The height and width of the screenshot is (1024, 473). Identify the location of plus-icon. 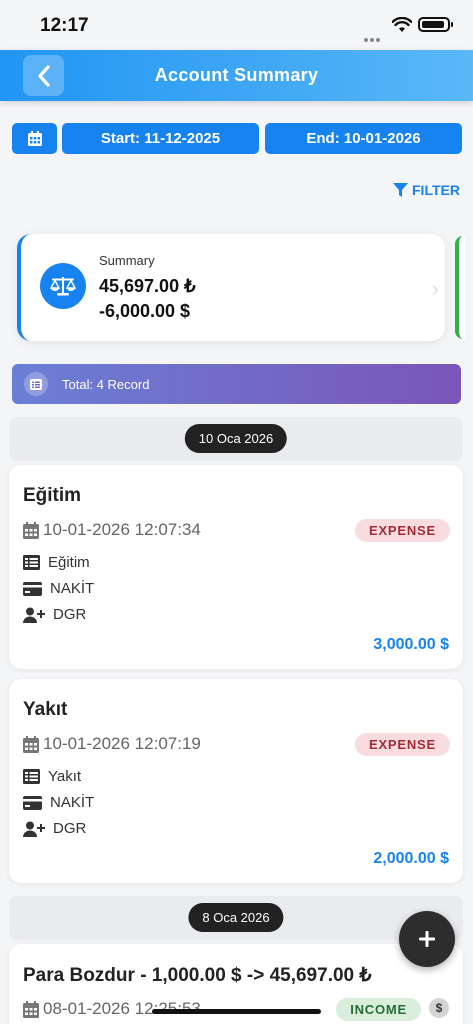
(427, 939).